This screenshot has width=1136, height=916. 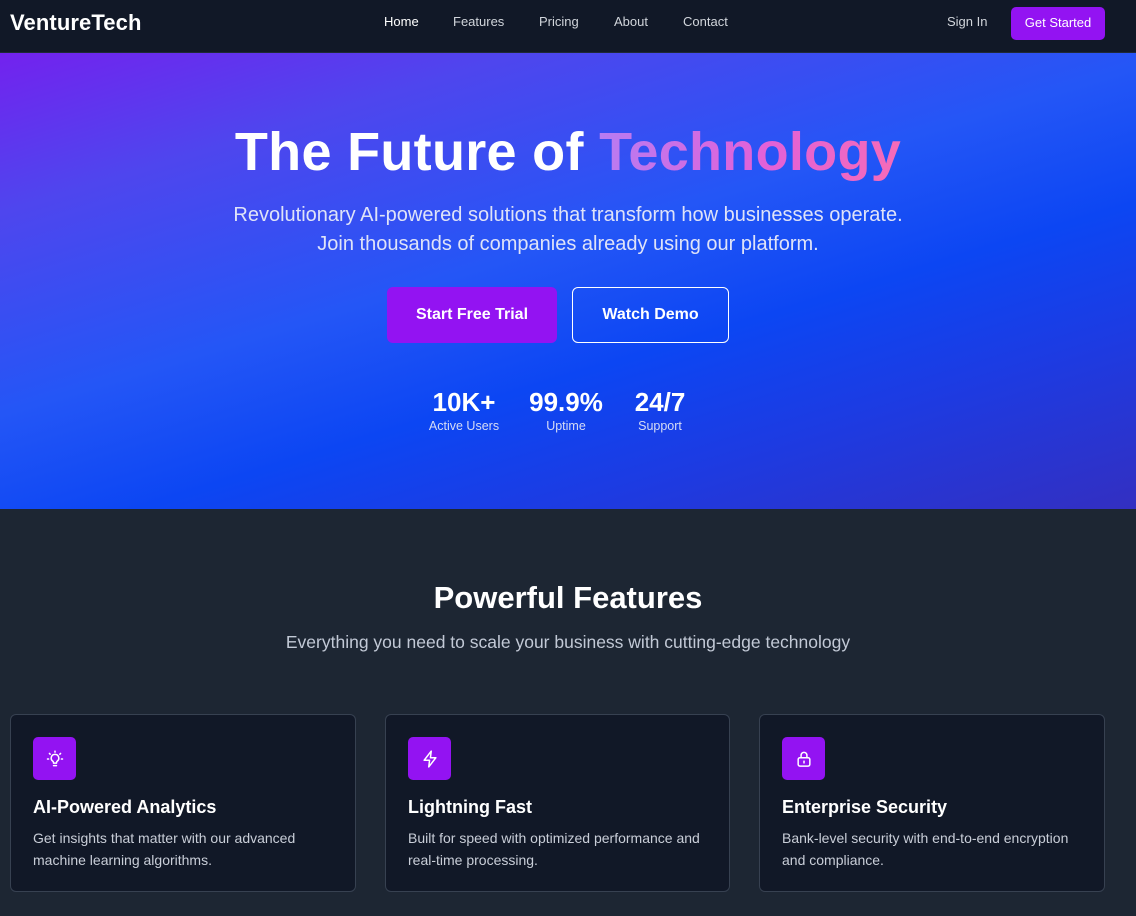 What do you see at coordinates (470, 807) in the screenshot?
I see `feature-card-title: Lightning Fast` at bounding box center [470, 807].